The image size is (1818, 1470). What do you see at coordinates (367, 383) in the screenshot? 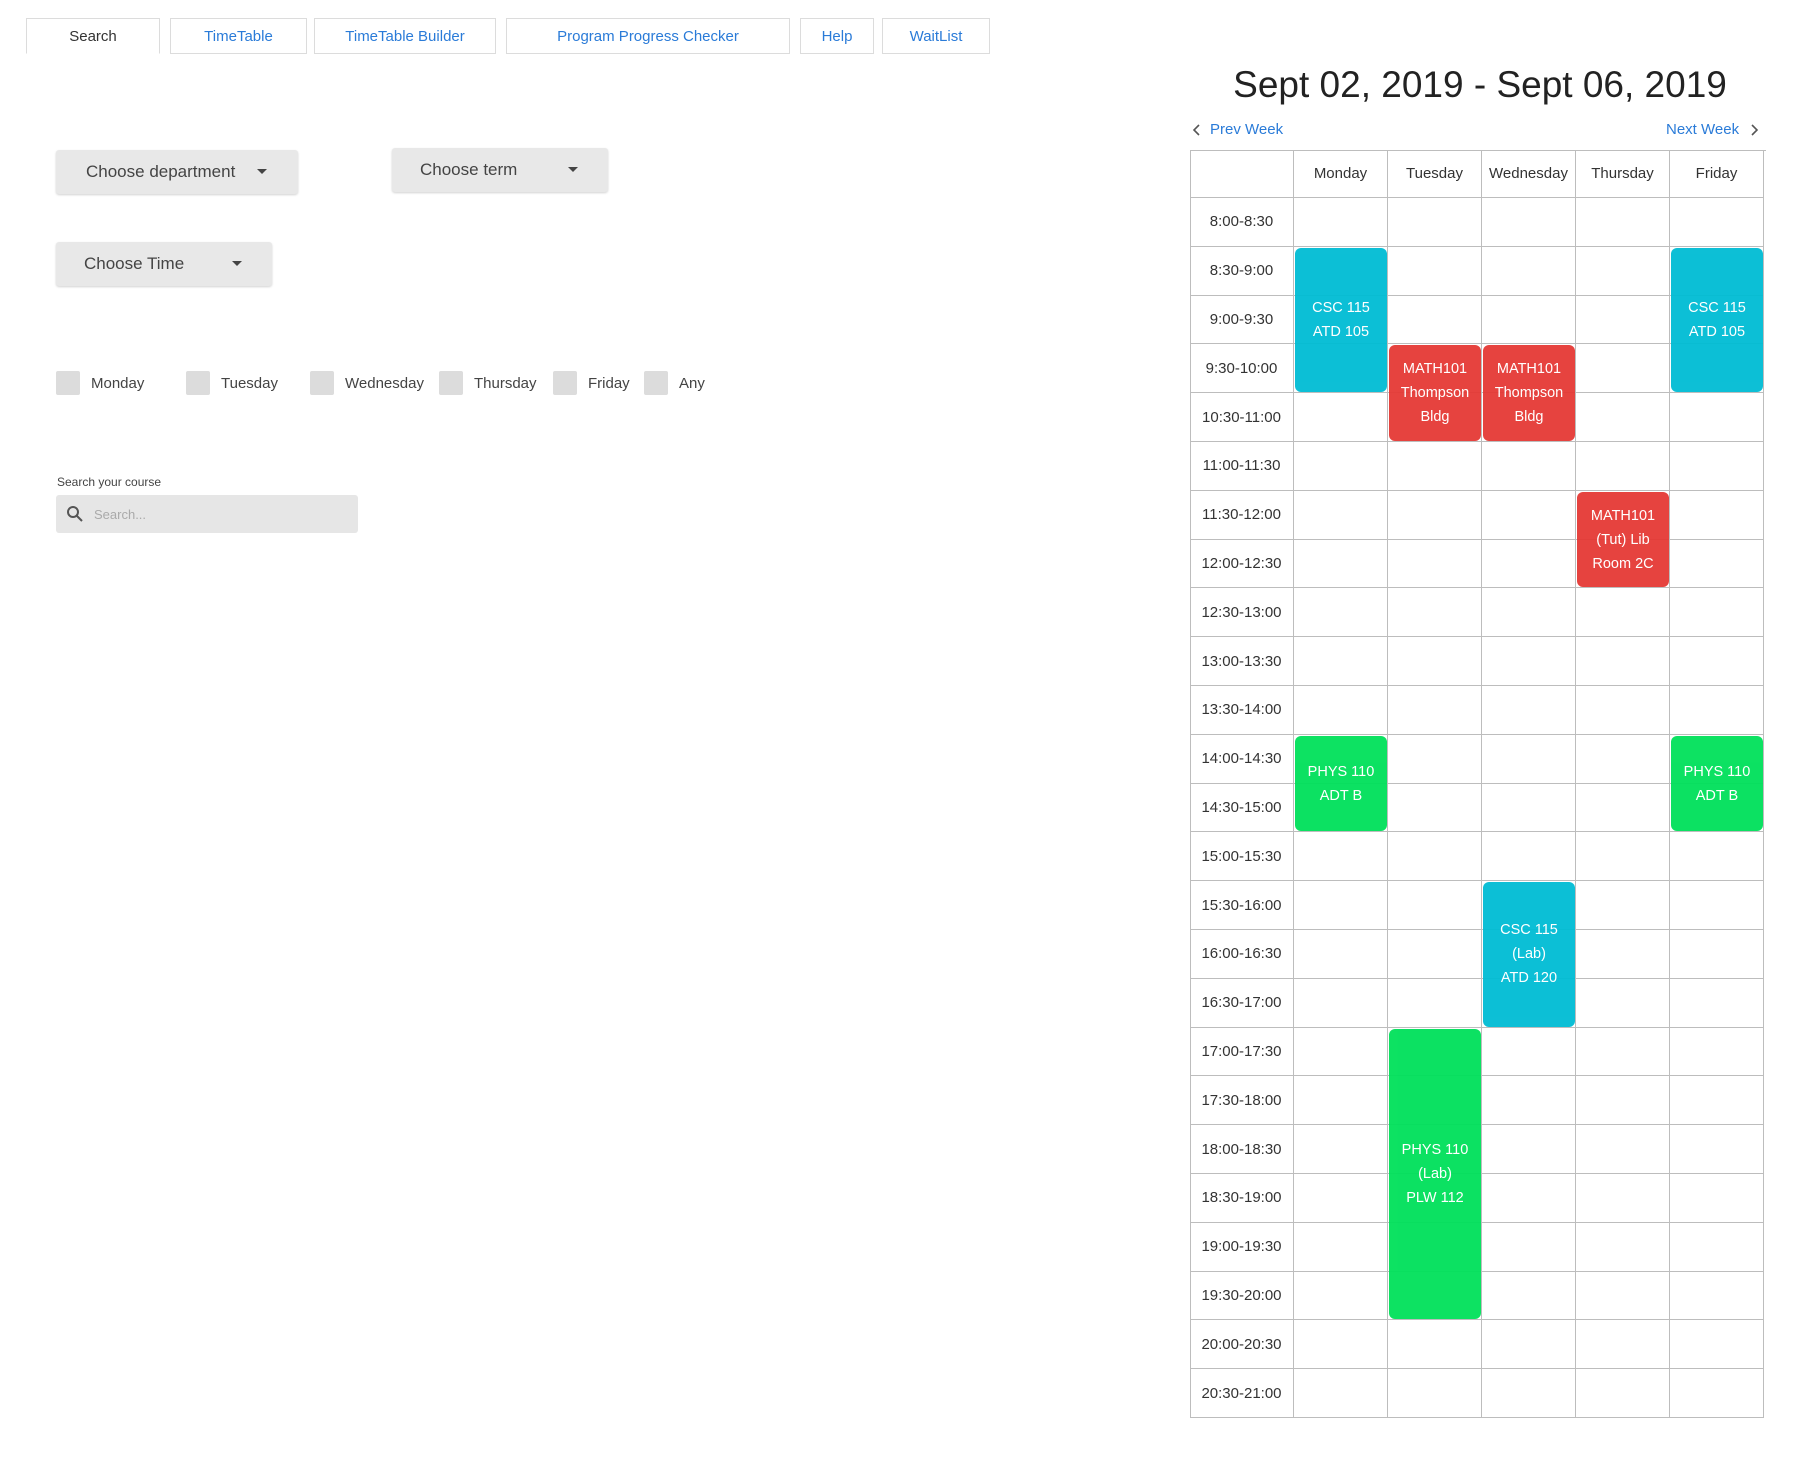
I see `day-checkbox-wednesday: Wednesday` at bounding box center [367, 383].